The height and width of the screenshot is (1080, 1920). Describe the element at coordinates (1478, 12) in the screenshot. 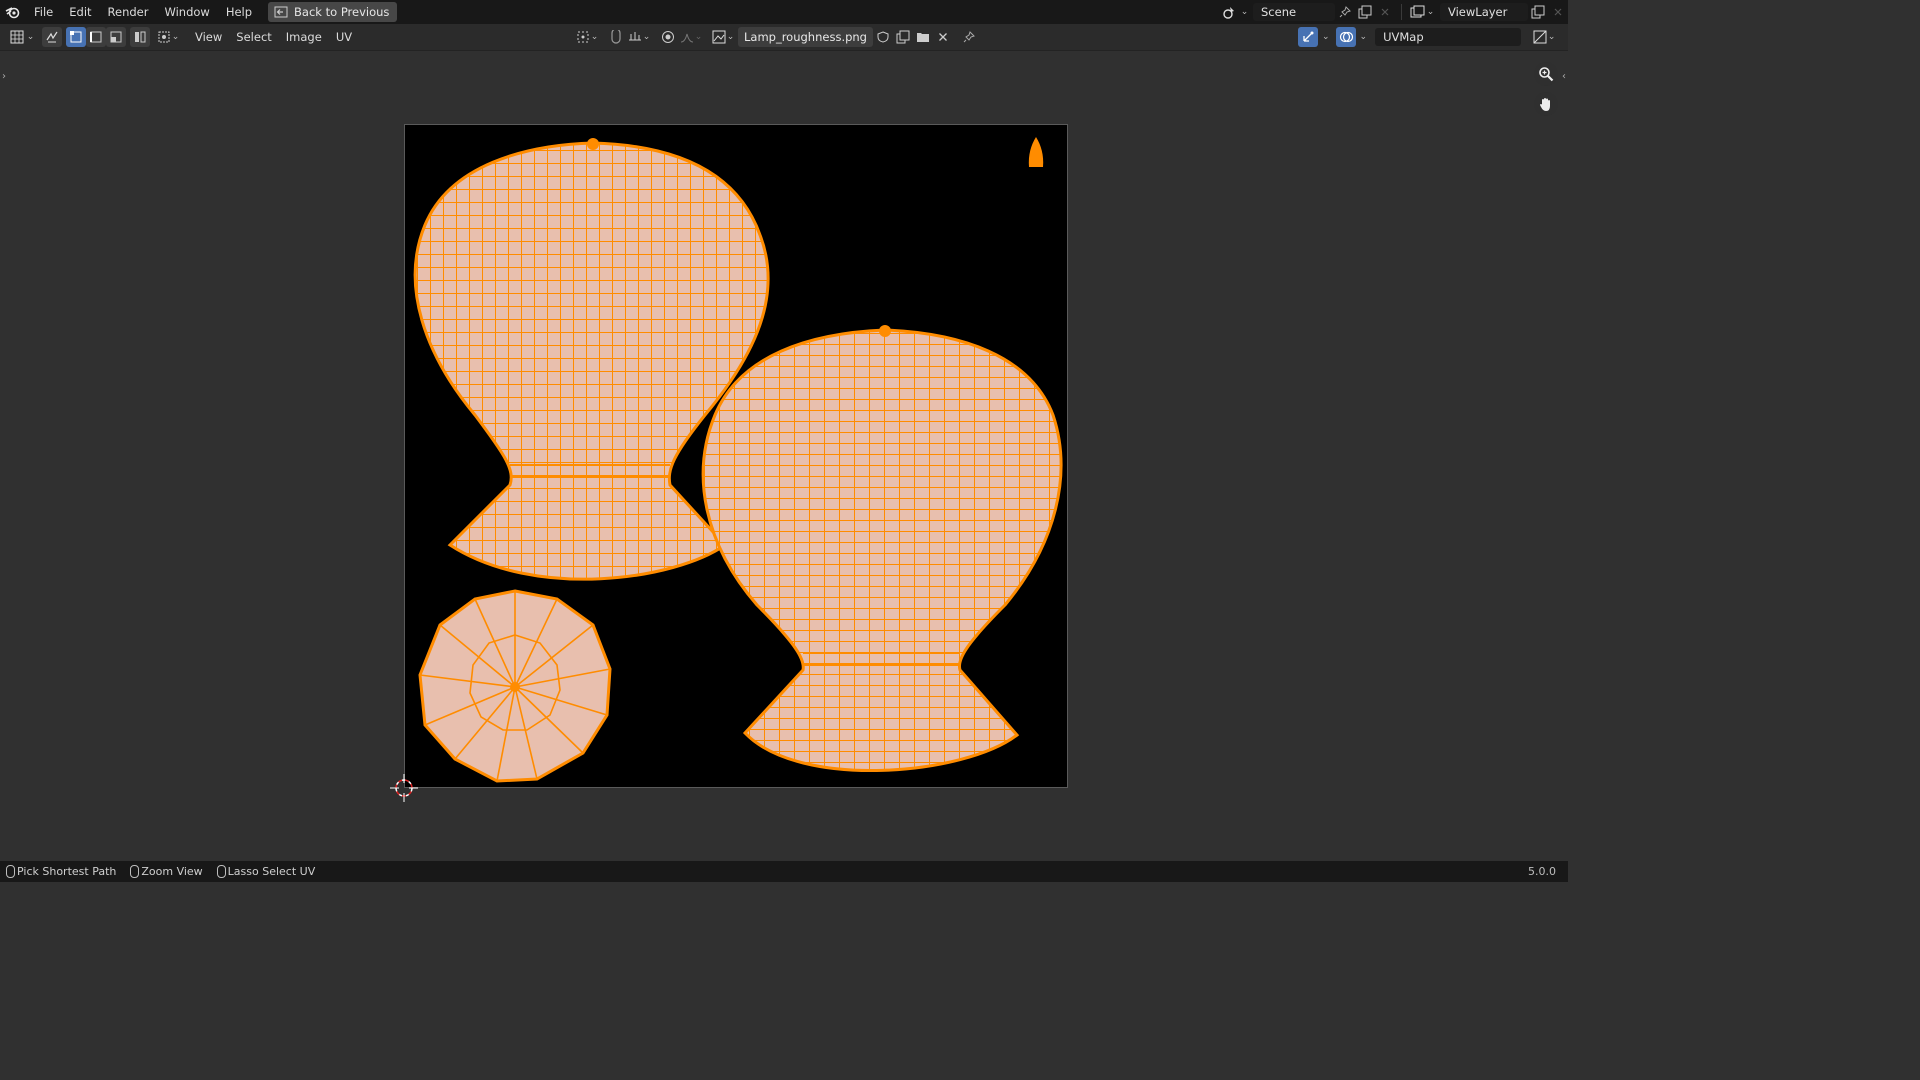

I see `view-layer-name: ViewLayer` at that location.